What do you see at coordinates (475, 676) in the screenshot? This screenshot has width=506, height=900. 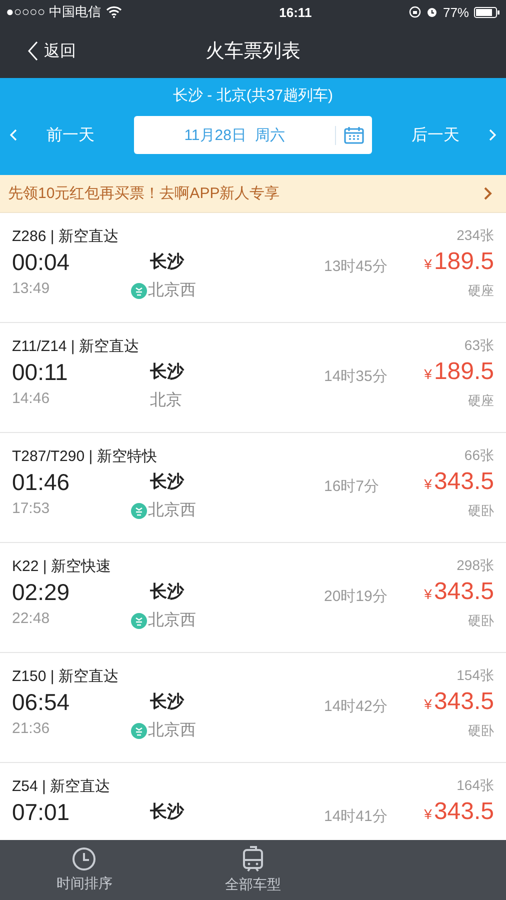 I see `tickets-left: 154张` at bounding box center [475, 676].